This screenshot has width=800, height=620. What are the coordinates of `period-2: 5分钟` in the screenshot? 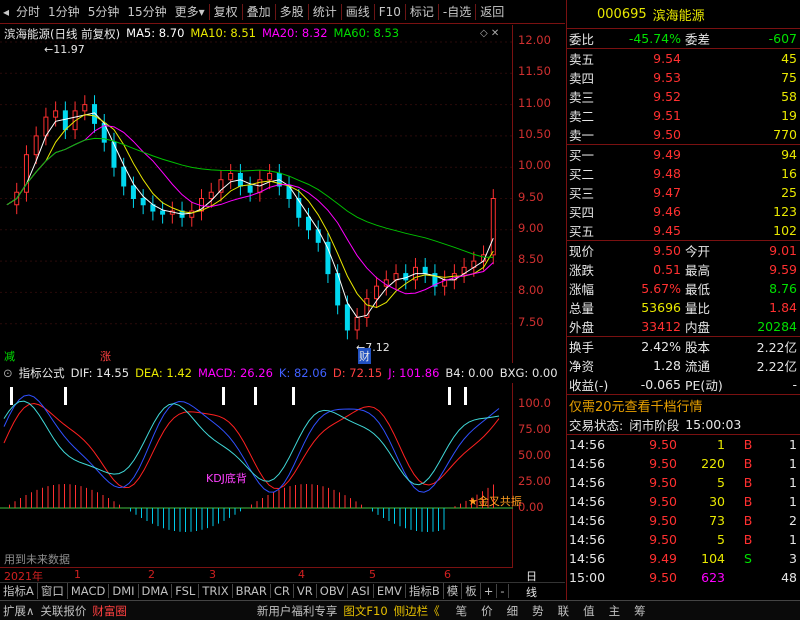 It's located at (104, 11).